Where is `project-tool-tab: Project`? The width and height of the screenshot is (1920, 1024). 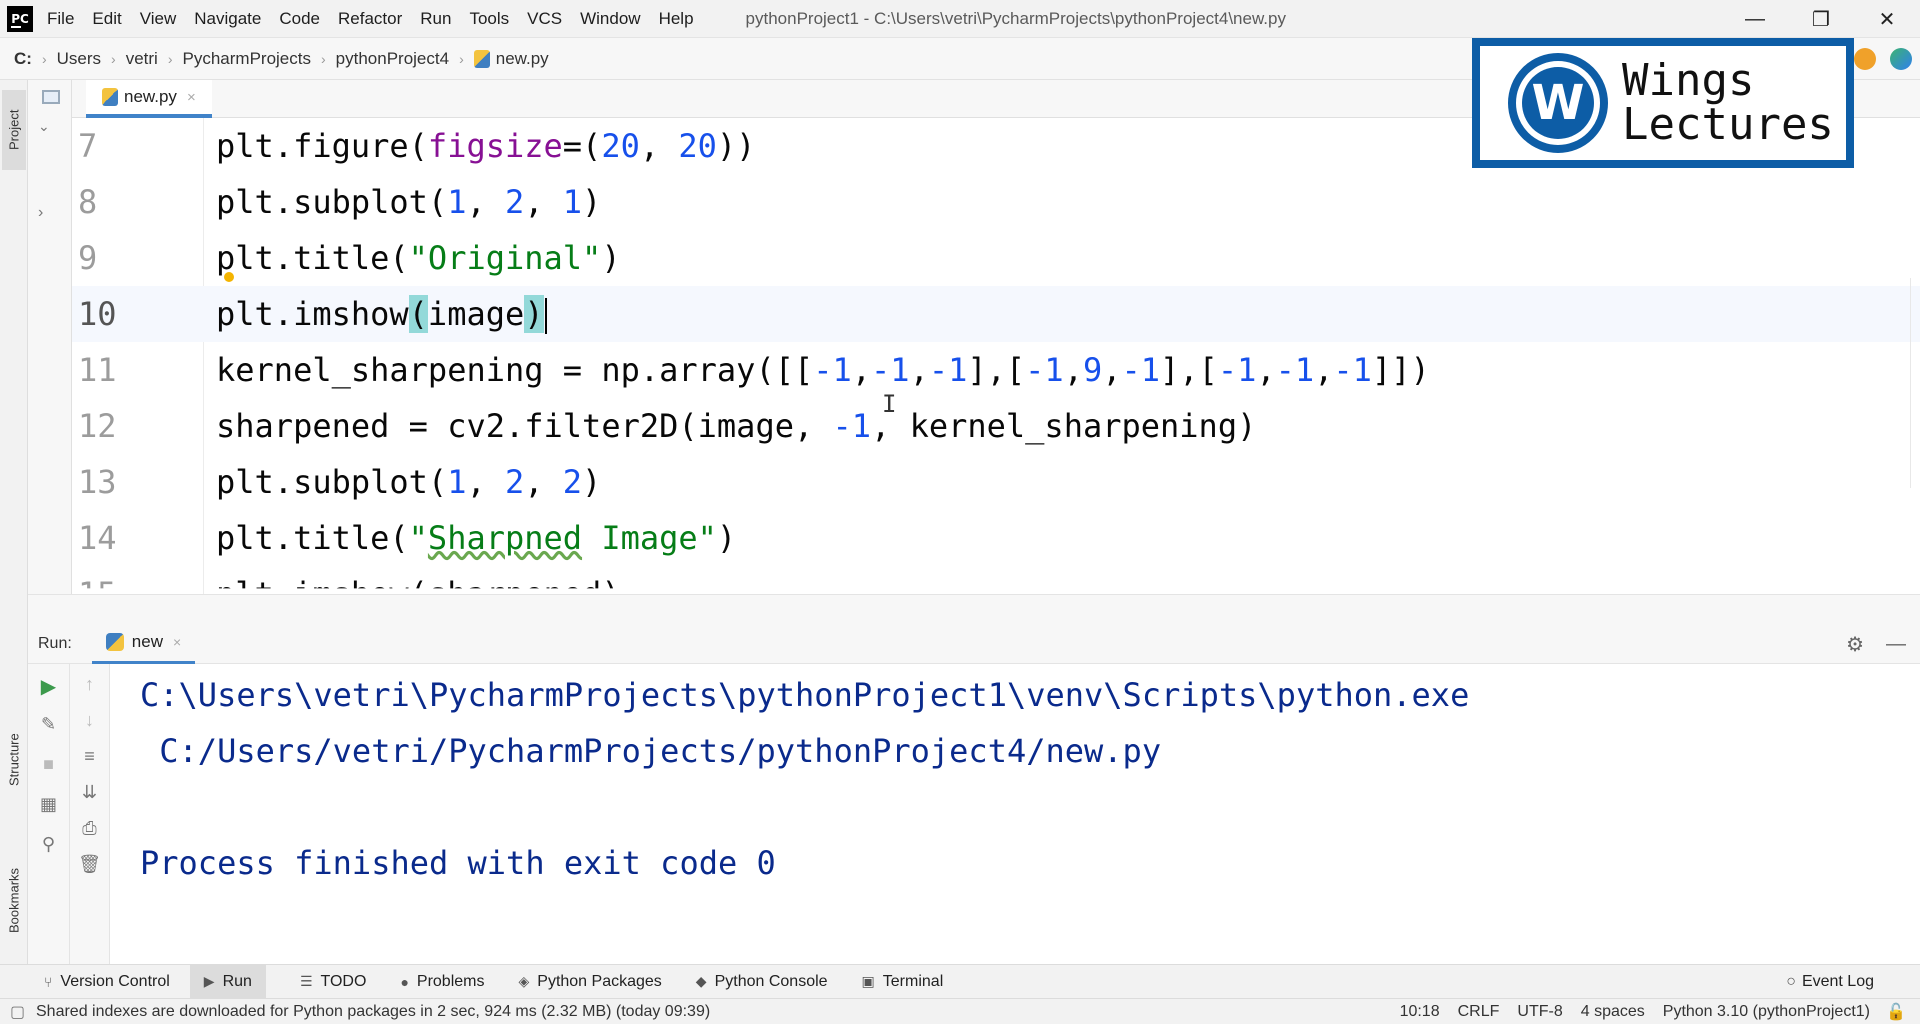 project-tool-tab: Project is located at coordinates (14, 130).